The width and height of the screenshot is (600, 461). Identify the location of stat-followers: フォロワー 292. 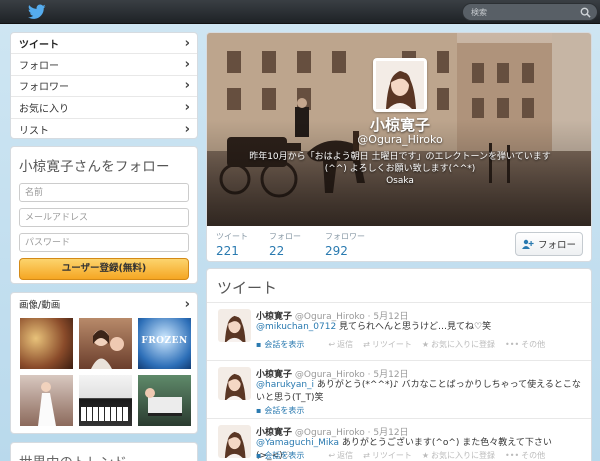
(345, 244).